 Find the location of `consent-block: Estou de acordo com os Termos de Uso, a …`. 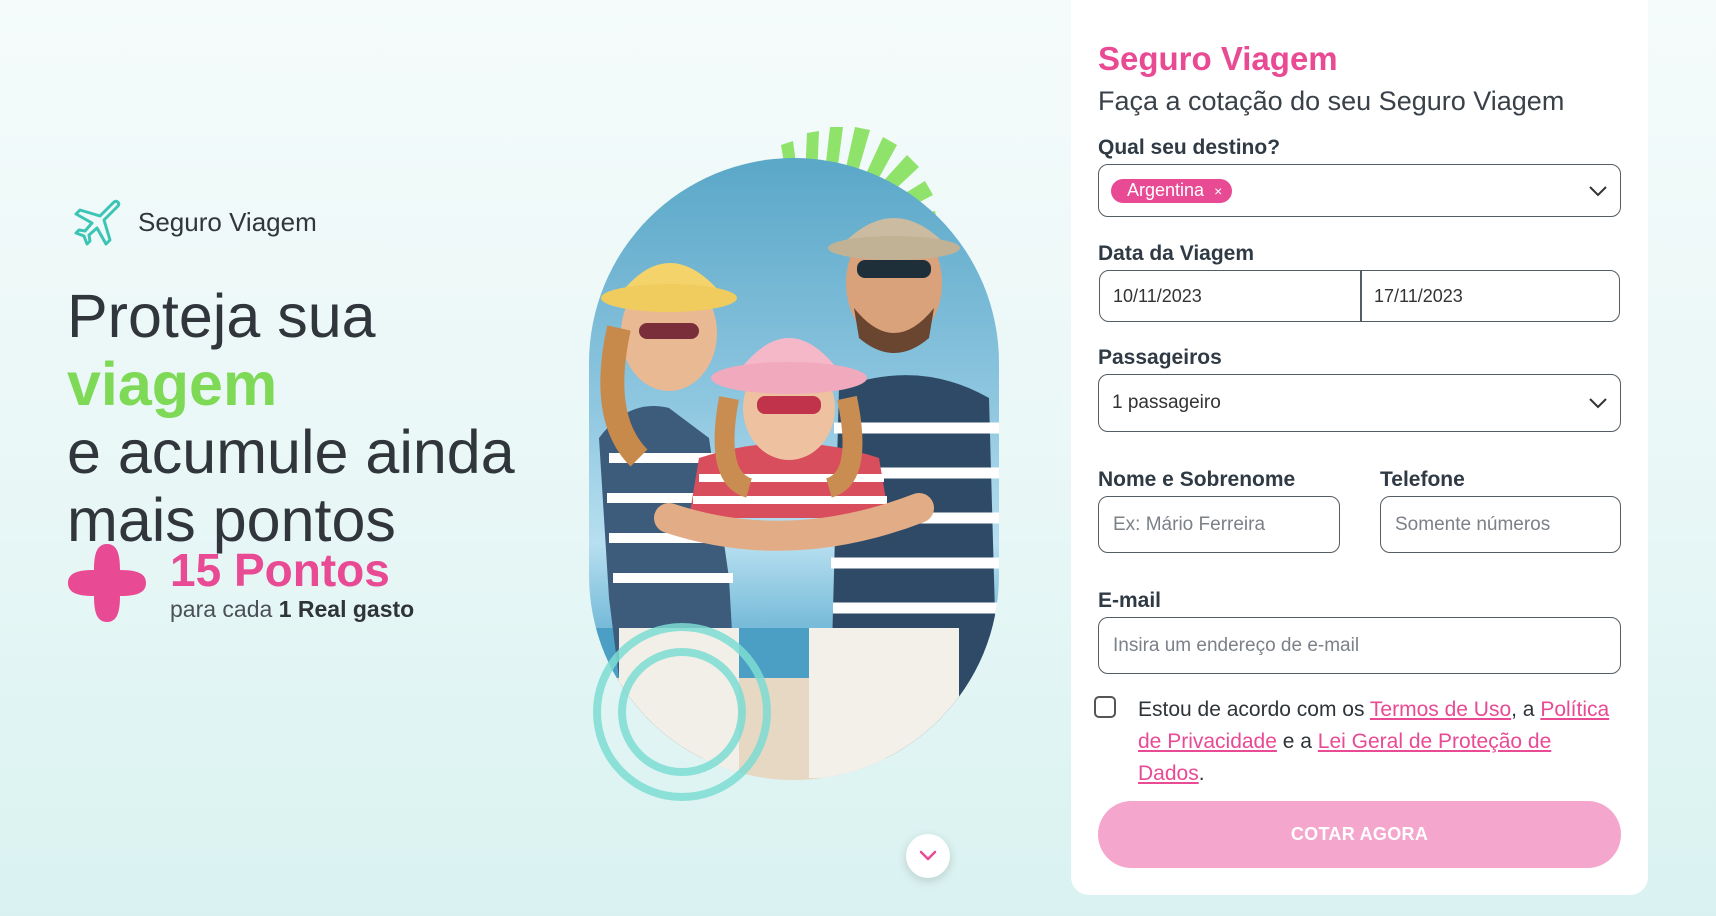

consent-block: Estou de acordo com os Termos de Uso, a … is located at coordinates (1354, 742).